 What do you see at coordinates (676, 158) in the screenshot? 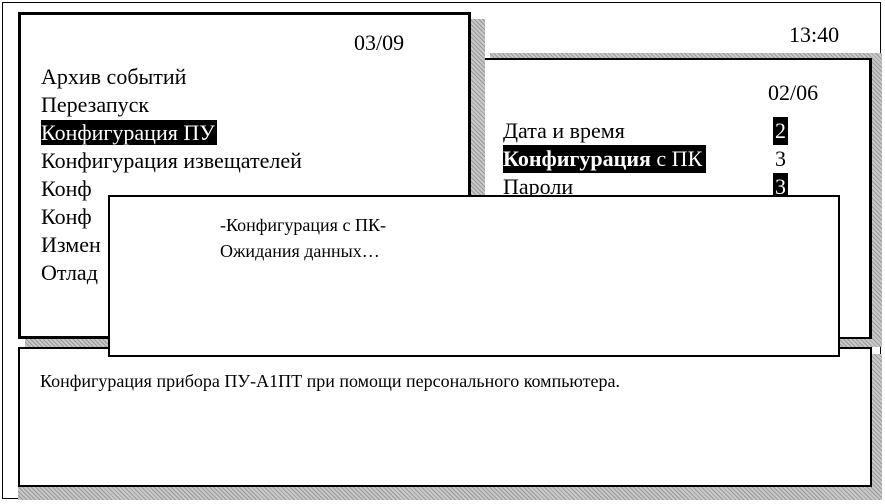
I see `sub-menu-item-label-rest: с ПК` at bounding box center [676, 158].